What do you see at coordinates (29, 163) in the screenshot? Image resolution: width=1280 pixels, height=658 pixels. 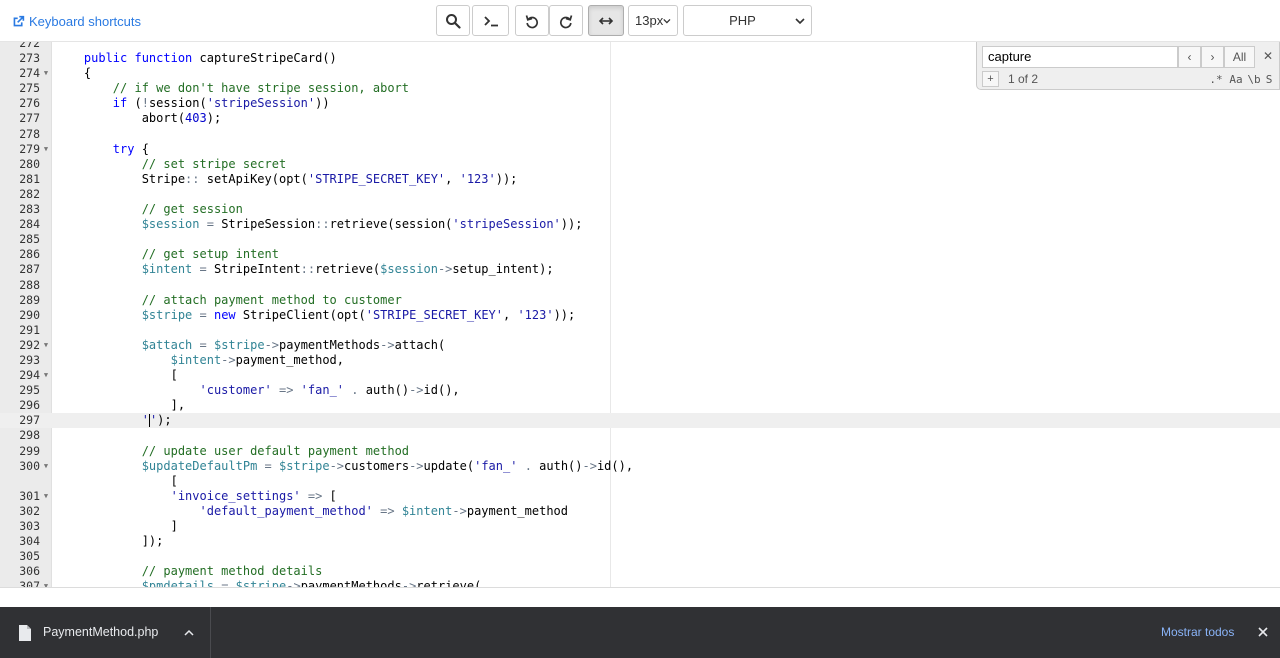 I see `line-number: 280` at bounding box center [29, 163].